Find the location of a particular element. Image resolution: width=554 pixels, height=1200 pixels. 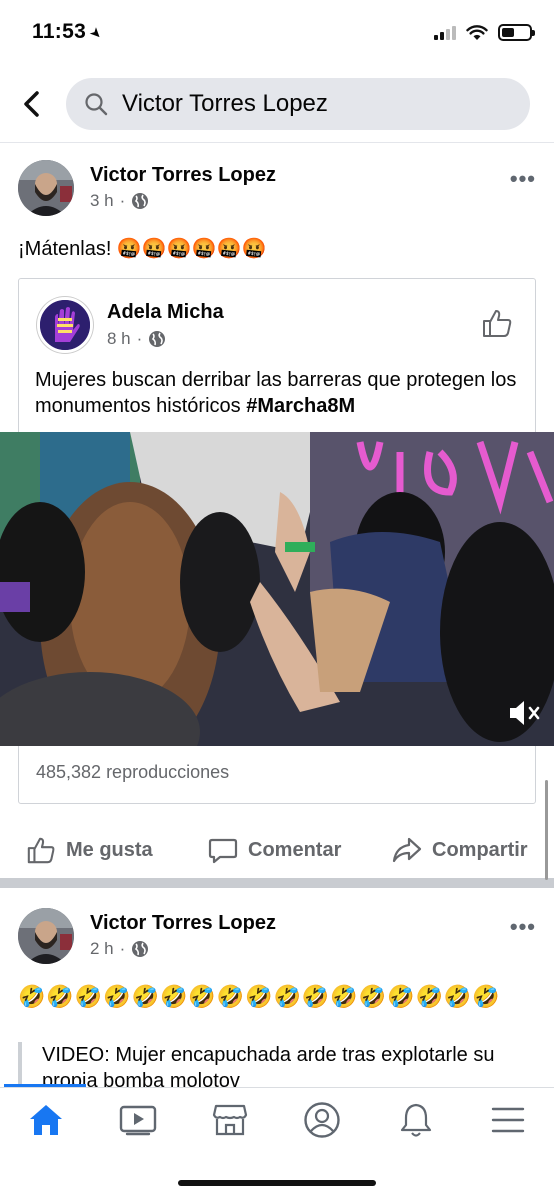

notifications-icon is located at coordinates (416, 1120).